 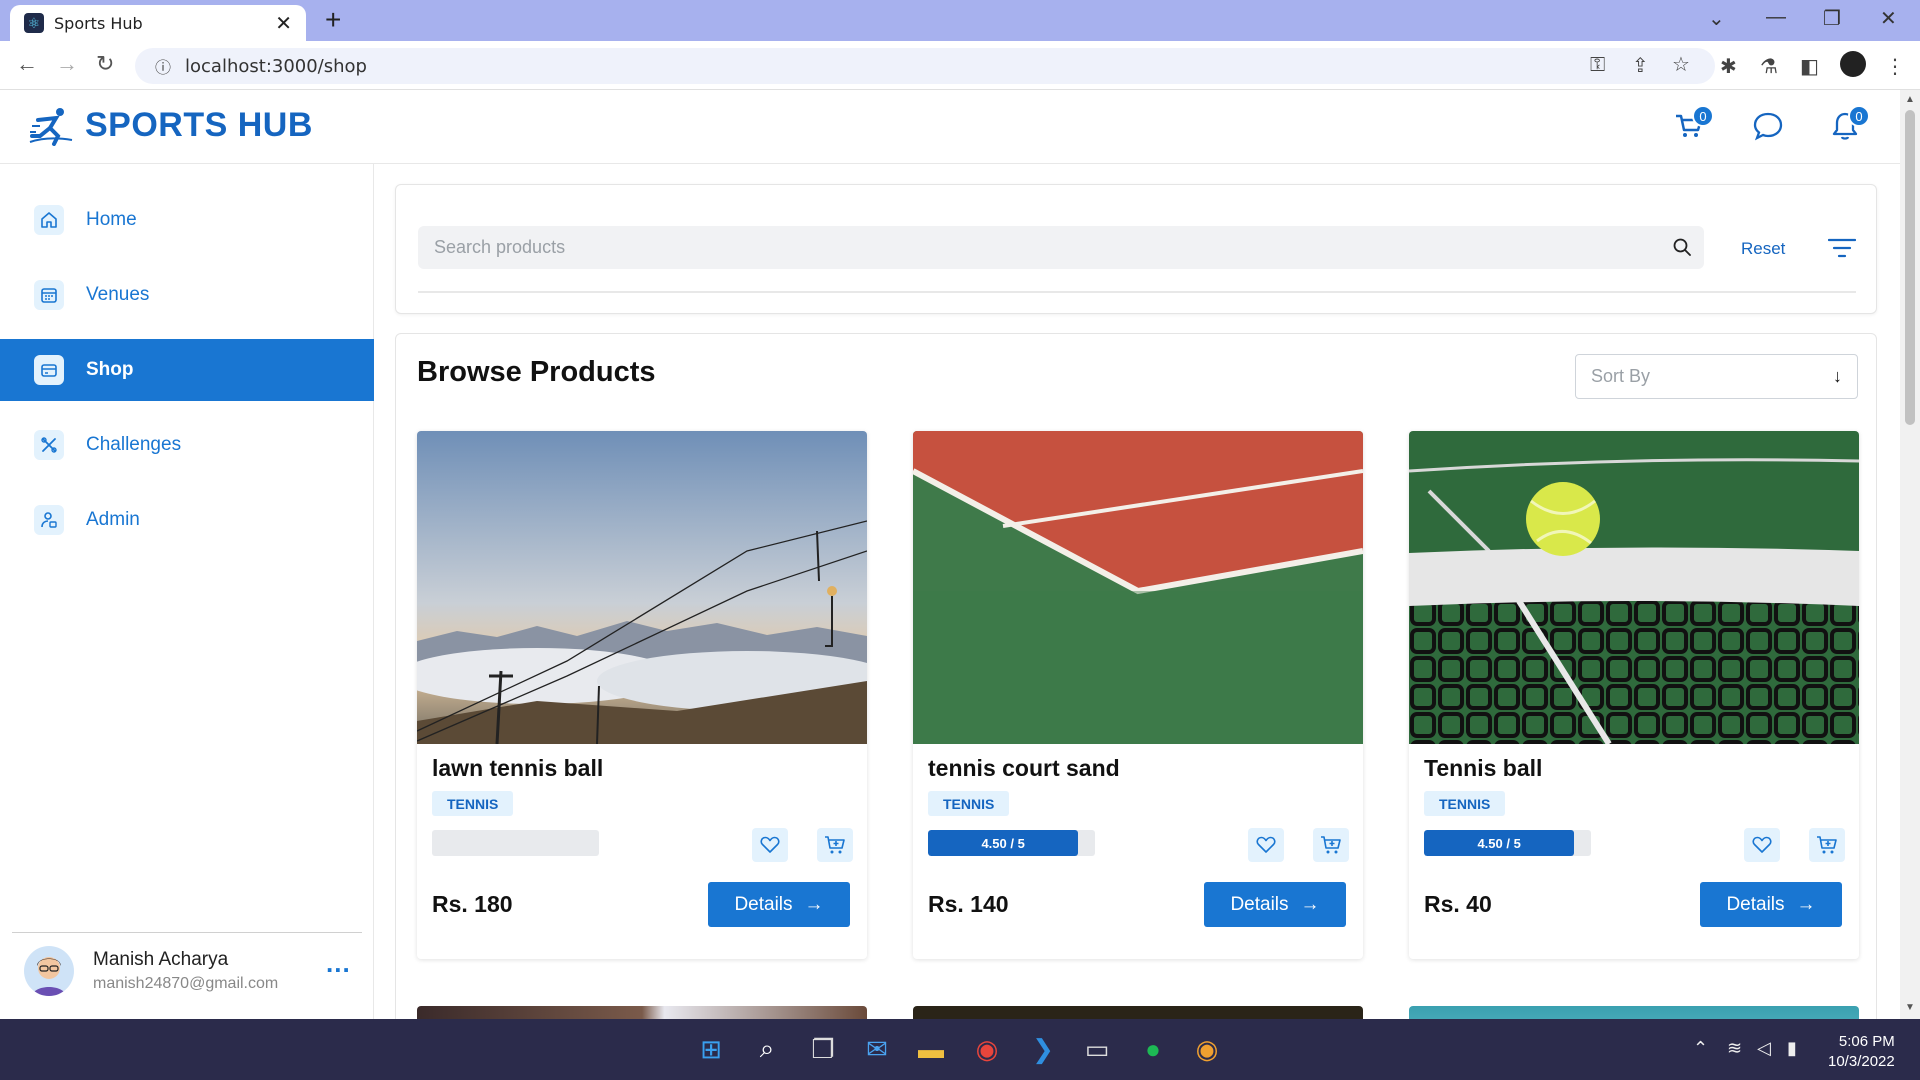 I want to click on product-price: Rs. 180, so click(x=472, y=904).